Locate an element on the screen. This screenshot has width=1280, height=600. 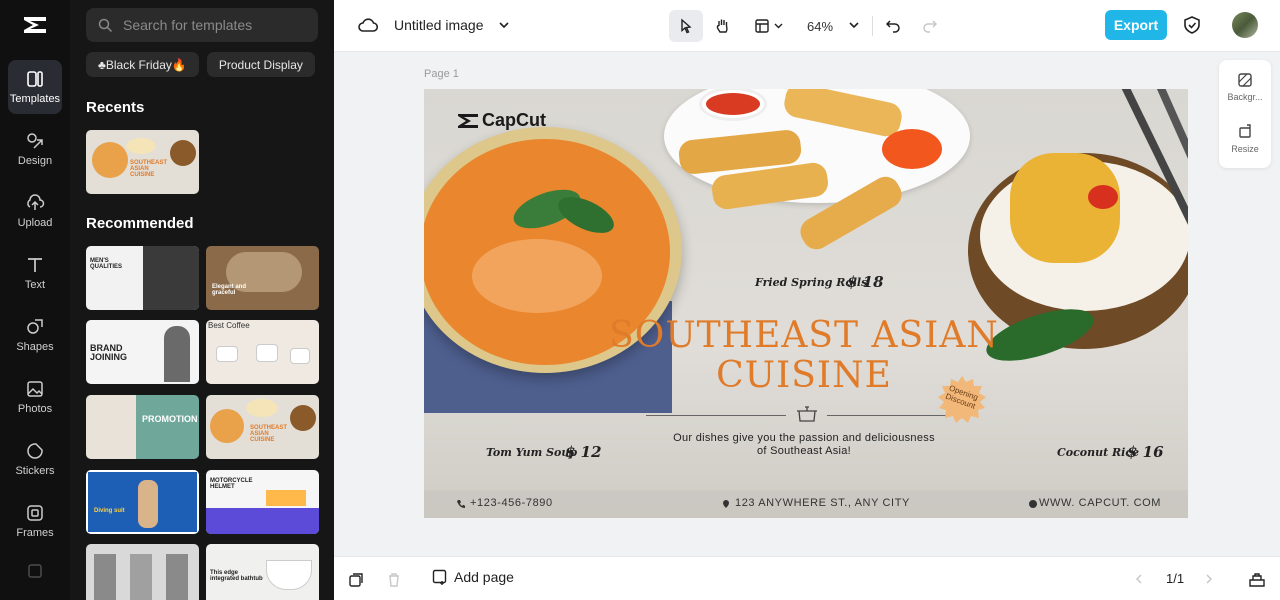
recent-template-thumb: SOUTHEAST ASIAN CUISINE is located at coordinates (142, 162).